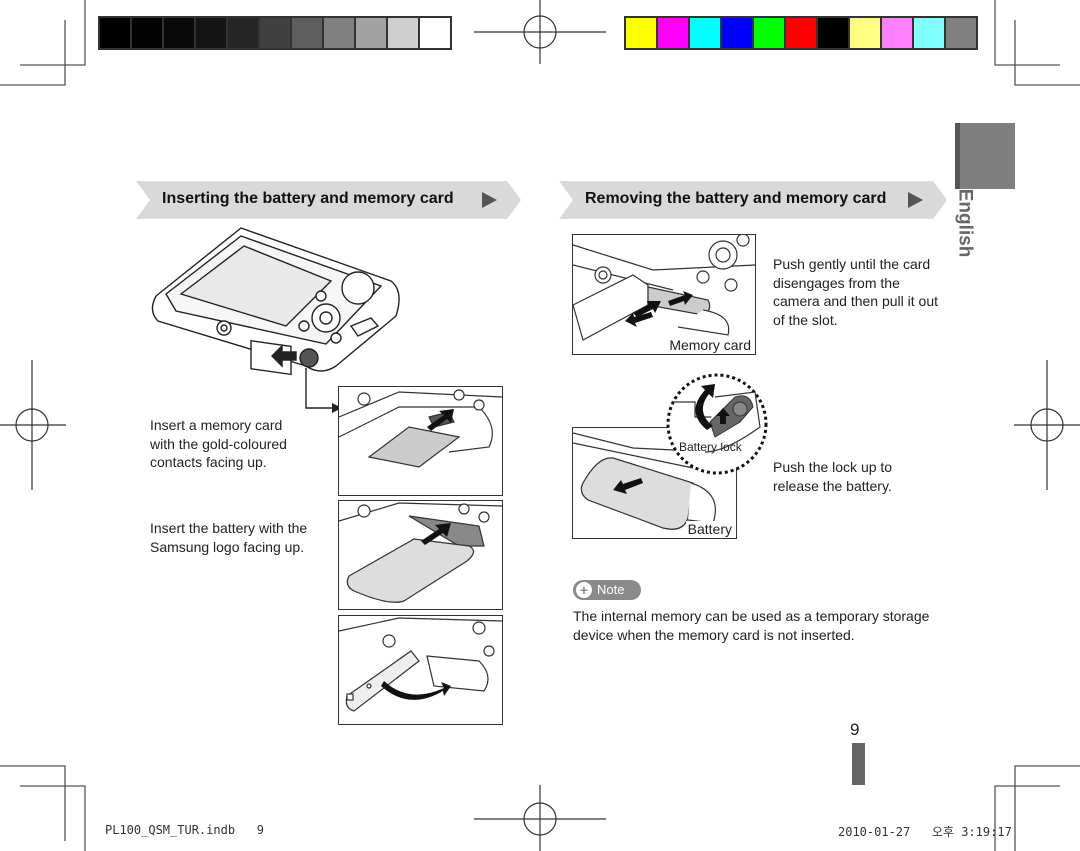 Image resolution: width=1080 pixels, height=851 pixels. I want to click on inserting-section-header: Inserting the battery and memory card, so click(328, 200).